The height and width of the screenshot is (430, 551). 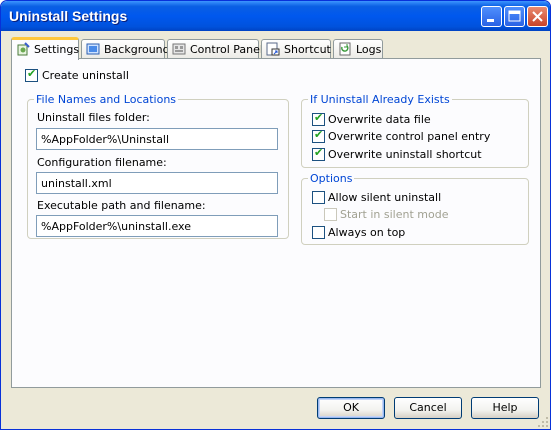 What do you see at coordinates (307, 49) in the screenshot?
I see `tab-label: Shortcut` at bounding box center [307, 49].